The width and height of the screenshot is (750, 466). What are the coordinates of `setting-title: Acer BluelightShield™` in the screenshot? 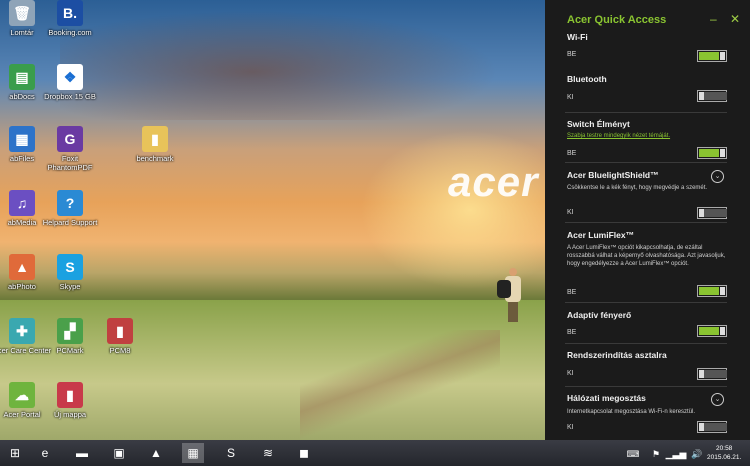 It's located at (613, 175).